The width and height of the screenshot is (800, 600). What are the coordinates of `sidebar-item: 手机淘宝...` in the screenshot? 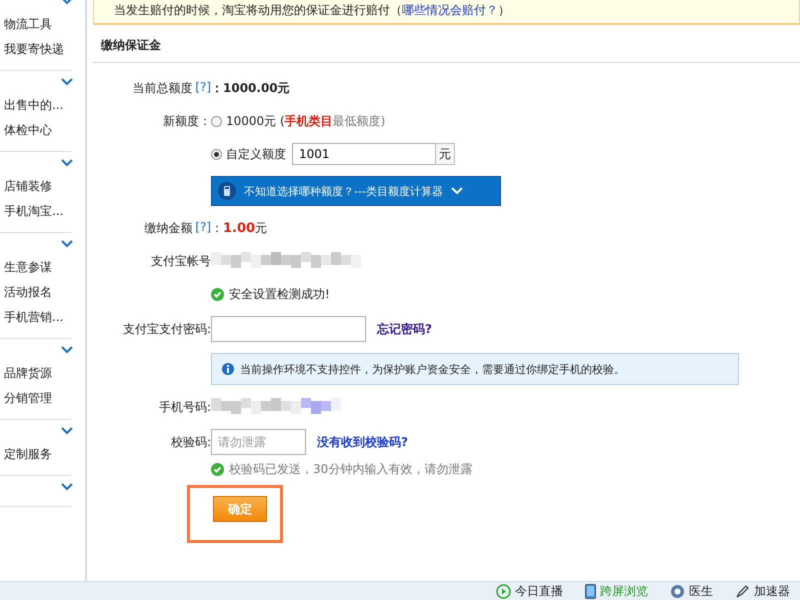 It's located at (35, 211).